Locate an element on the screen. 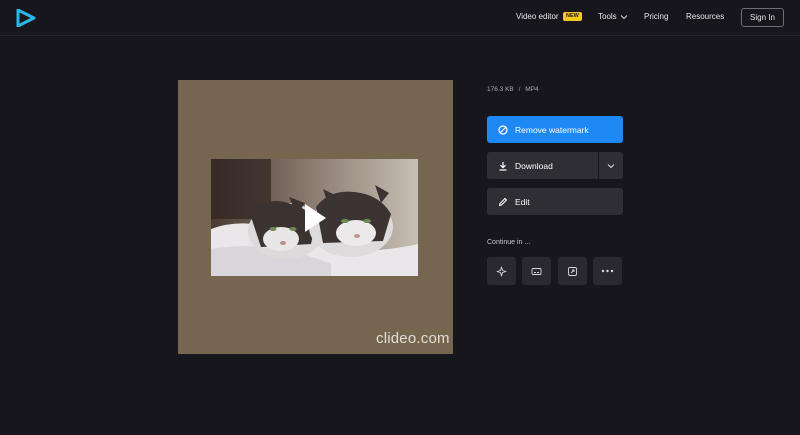 This screenshot has width=800, height=435. pencil-icon is located at coordinates (503, 202).